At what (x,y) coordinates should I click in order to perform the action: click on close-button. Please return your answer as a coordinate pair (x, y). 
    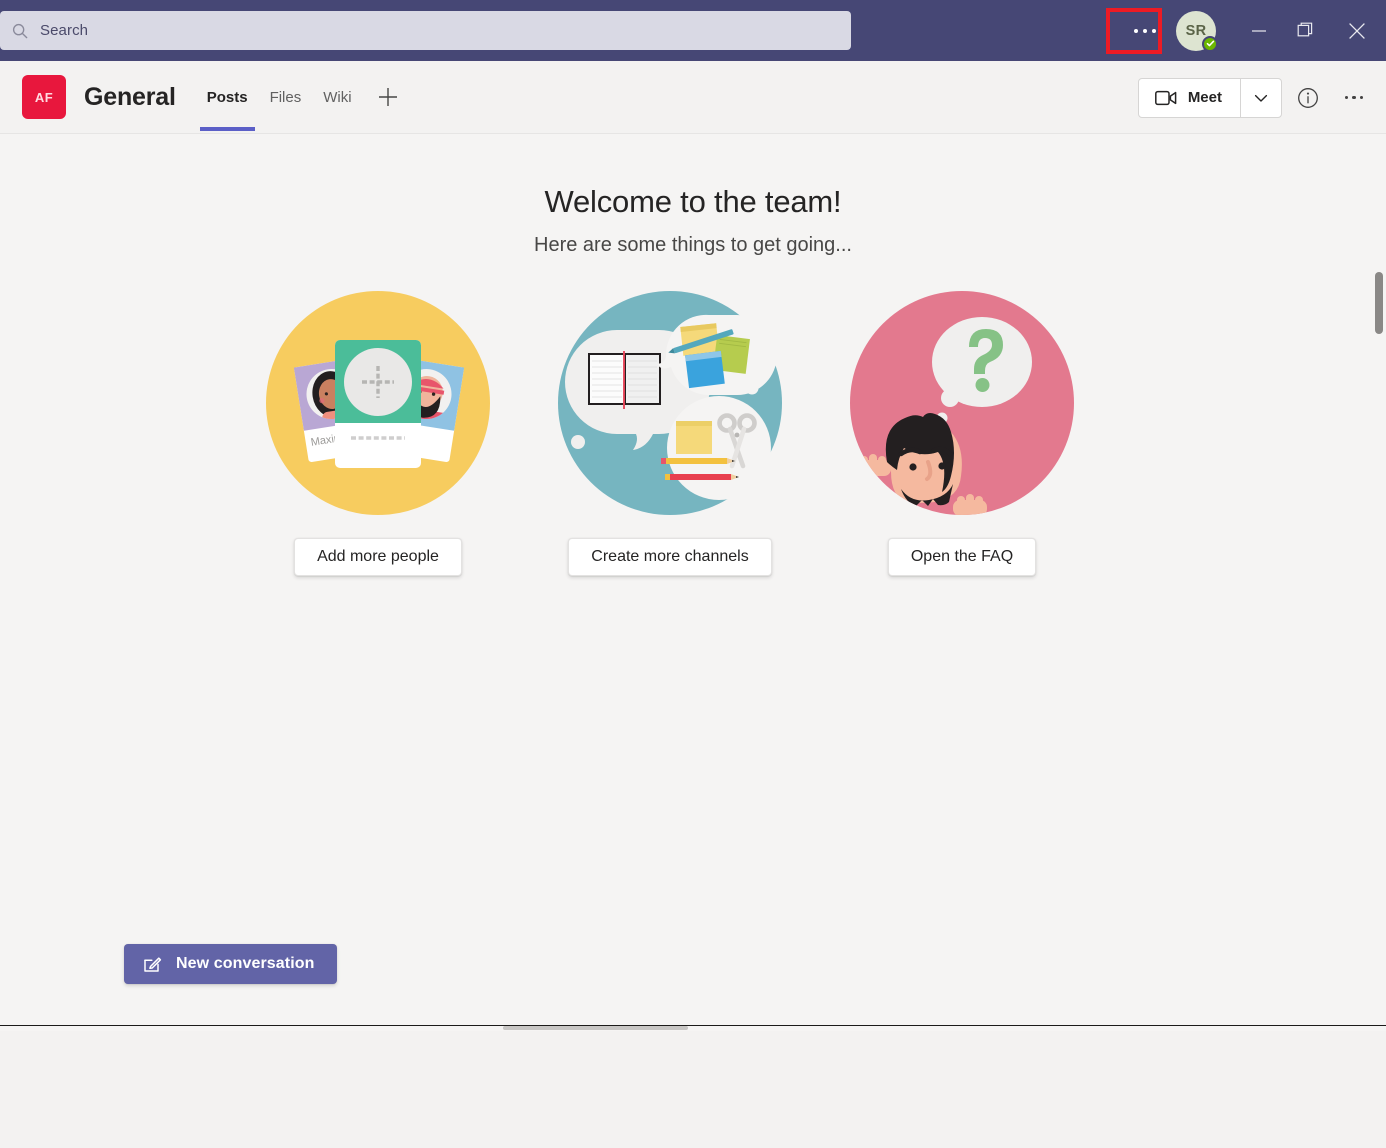
    Looking at the image, I should click on (1357, 30).